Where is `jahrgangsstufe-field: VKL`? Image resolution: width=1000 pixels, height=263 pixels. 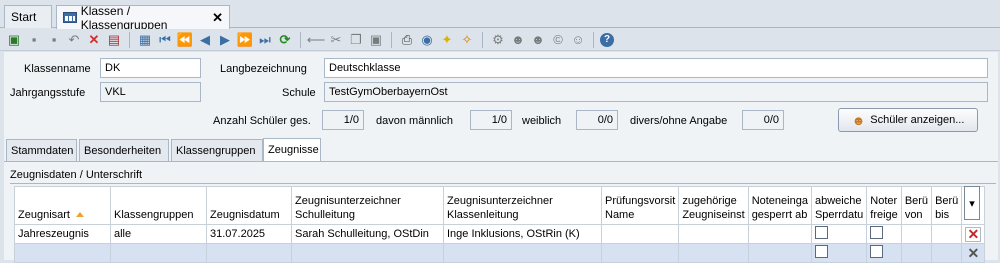
jahrgangsstufe-field: VKL is located at coordinates (150, 92).